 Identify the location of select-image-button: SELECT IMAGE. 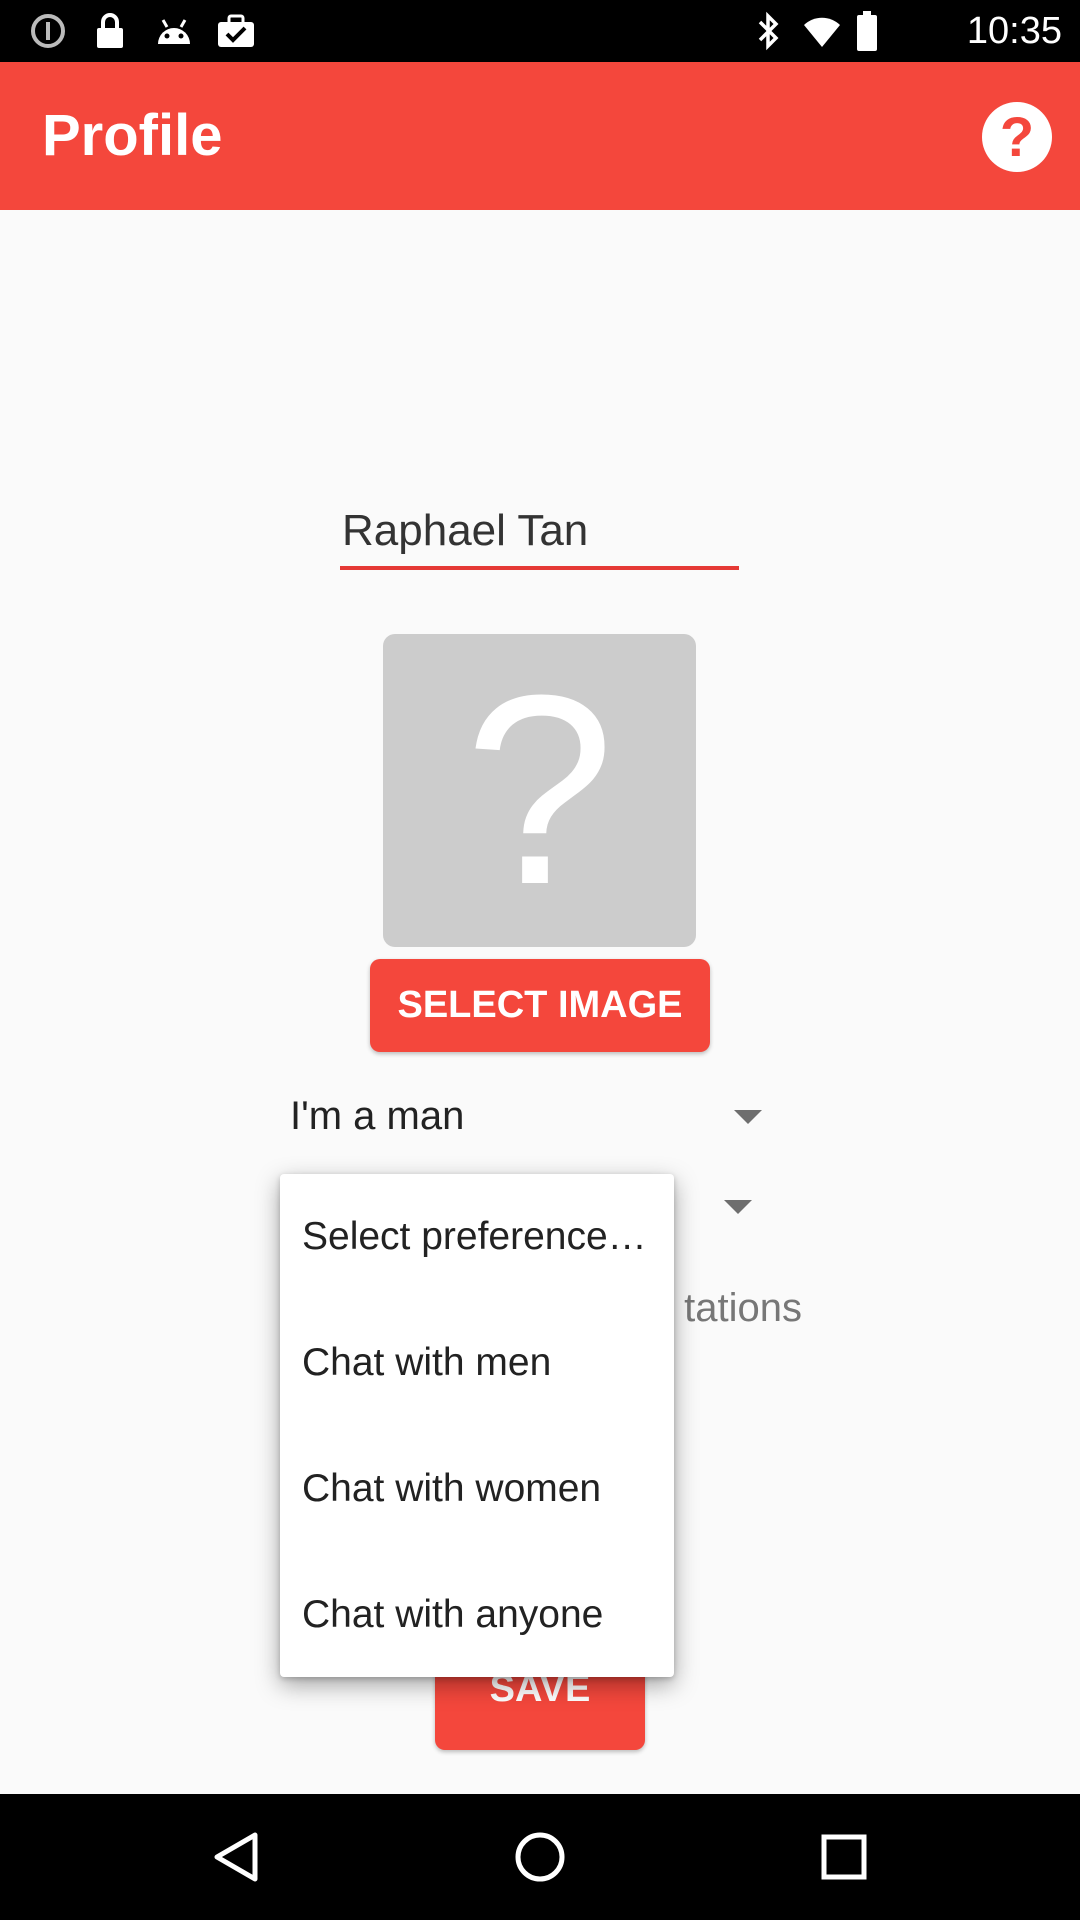
(540, 1005).